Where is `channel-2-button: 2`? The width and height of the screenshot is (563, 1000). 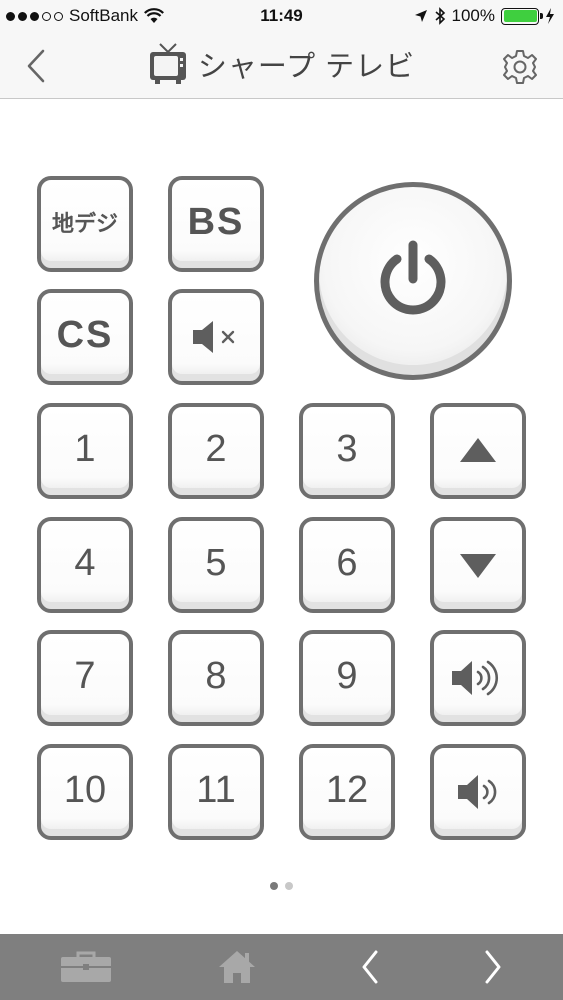
channel-2-button: 2 is located at coordinates (216, 451).